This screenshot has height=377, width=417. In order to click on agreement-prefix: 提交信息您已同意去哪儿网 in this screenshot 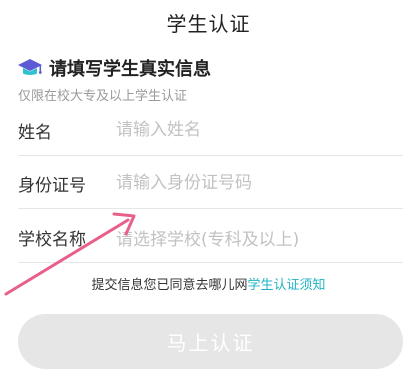, I will do `click(169, 285)`.